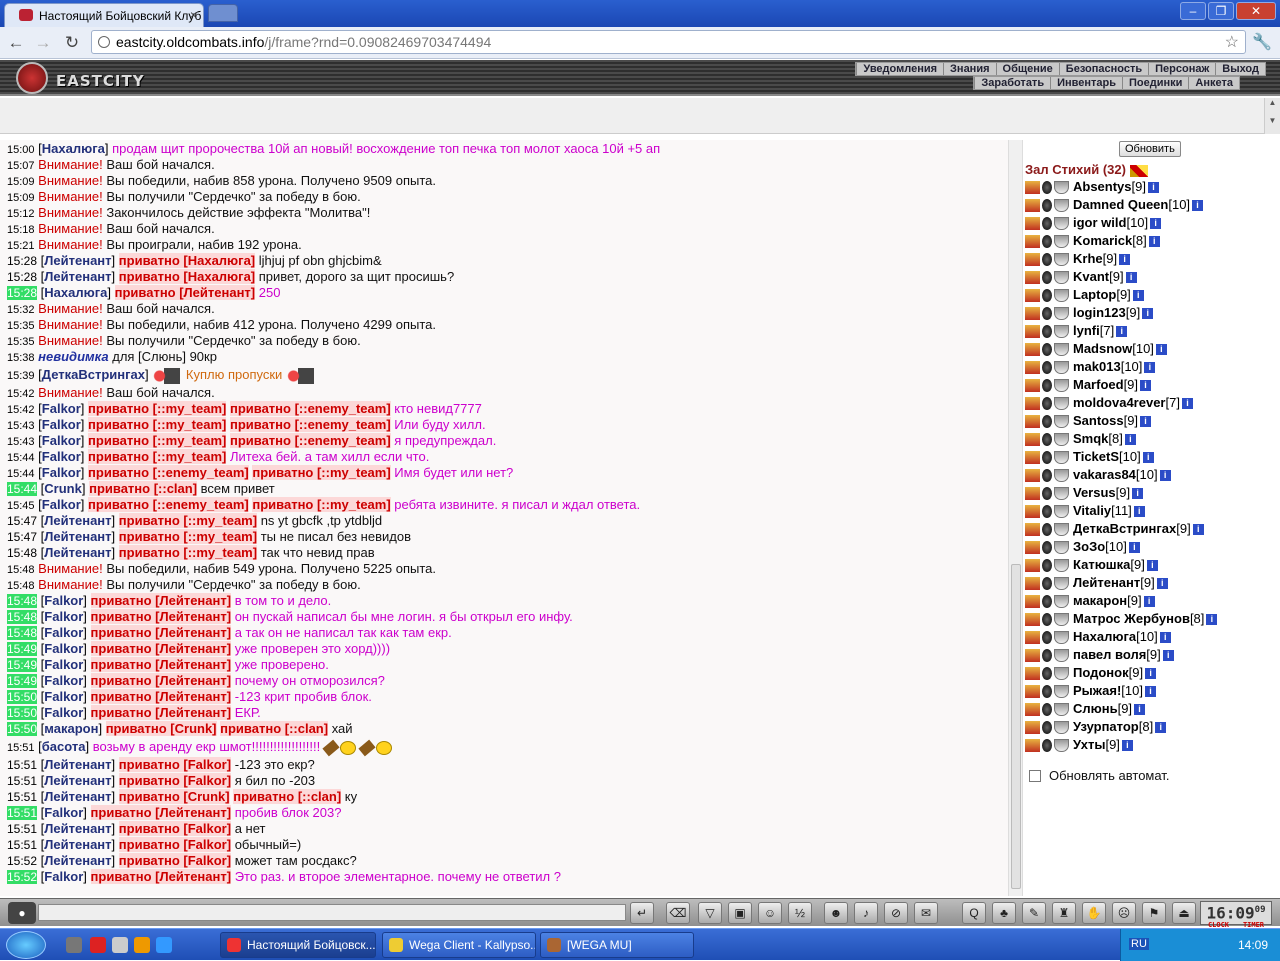  What do you see at coordinates (1154, 913) in the screenshot?
I see `flag-icon: ⚑` at bounding box center [1154, 913].